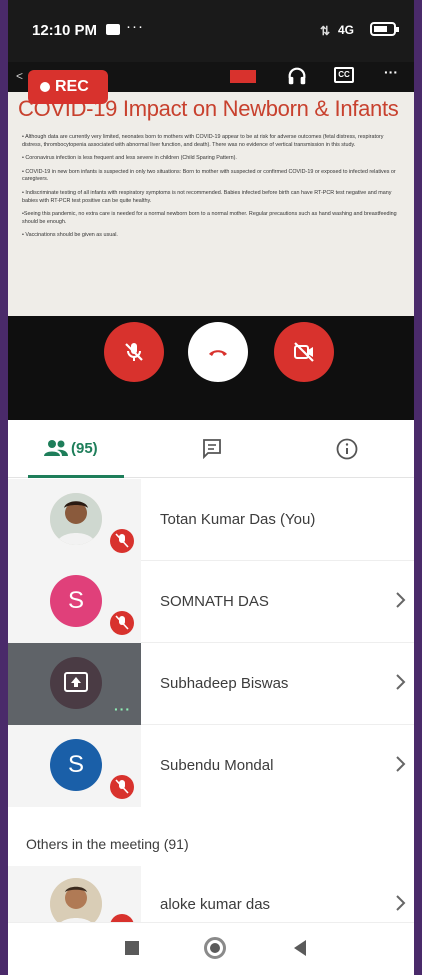  Describe the element at coordinates (215, 904) in the screenshot. I see `participant-name: aloke kumar das` at that location.